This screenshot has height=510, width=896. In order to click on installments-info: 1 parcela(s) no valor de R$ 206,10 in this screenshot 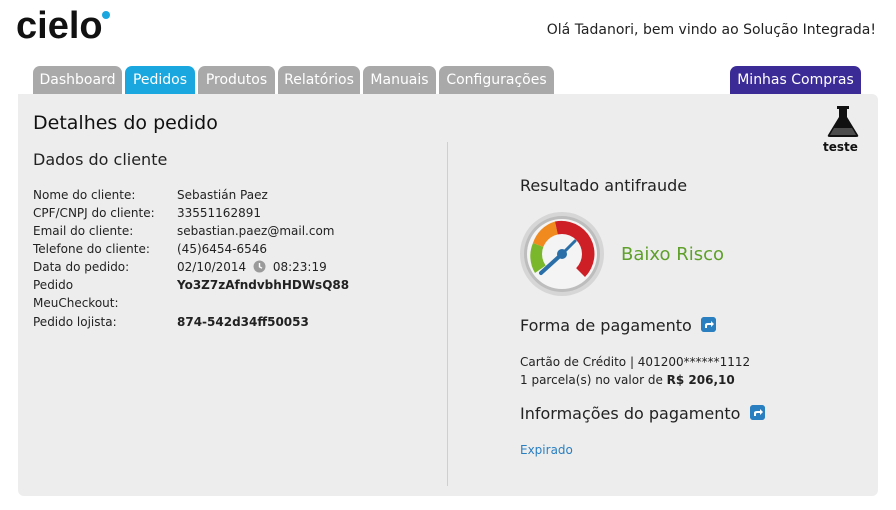, I will do `click(627, 380)`.